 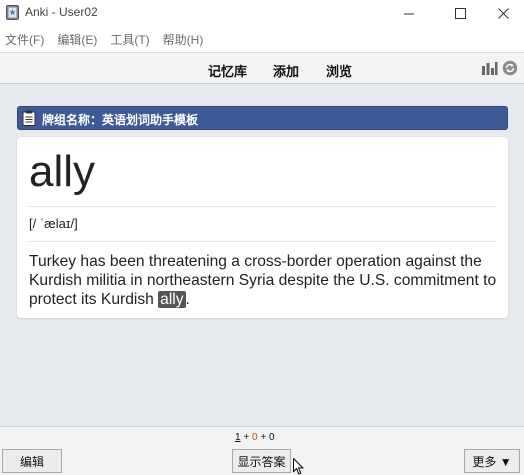 What do you see at coordinates (227, 70) in the screenshot?
I see `decks-link: 记忆库` at bounding box center [227, 70].